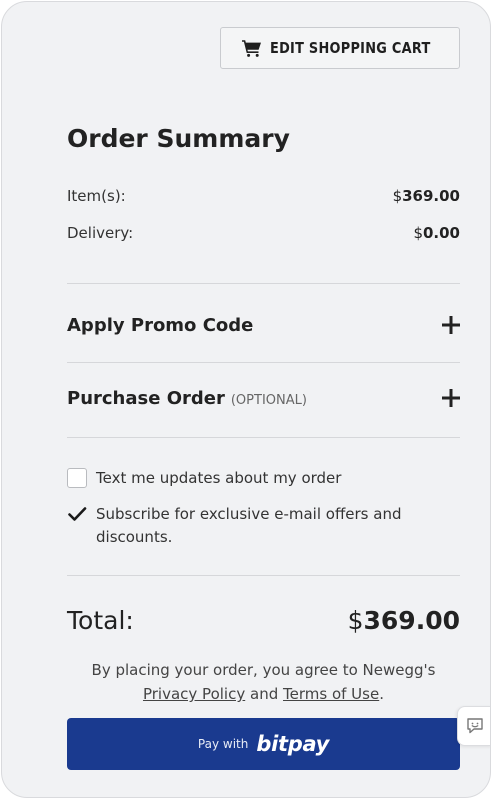 The height and width of the screenshot is (800, 494). Describe the element at coordinates (251, 48) in the screenshot. I see `cart-icon` at that location.